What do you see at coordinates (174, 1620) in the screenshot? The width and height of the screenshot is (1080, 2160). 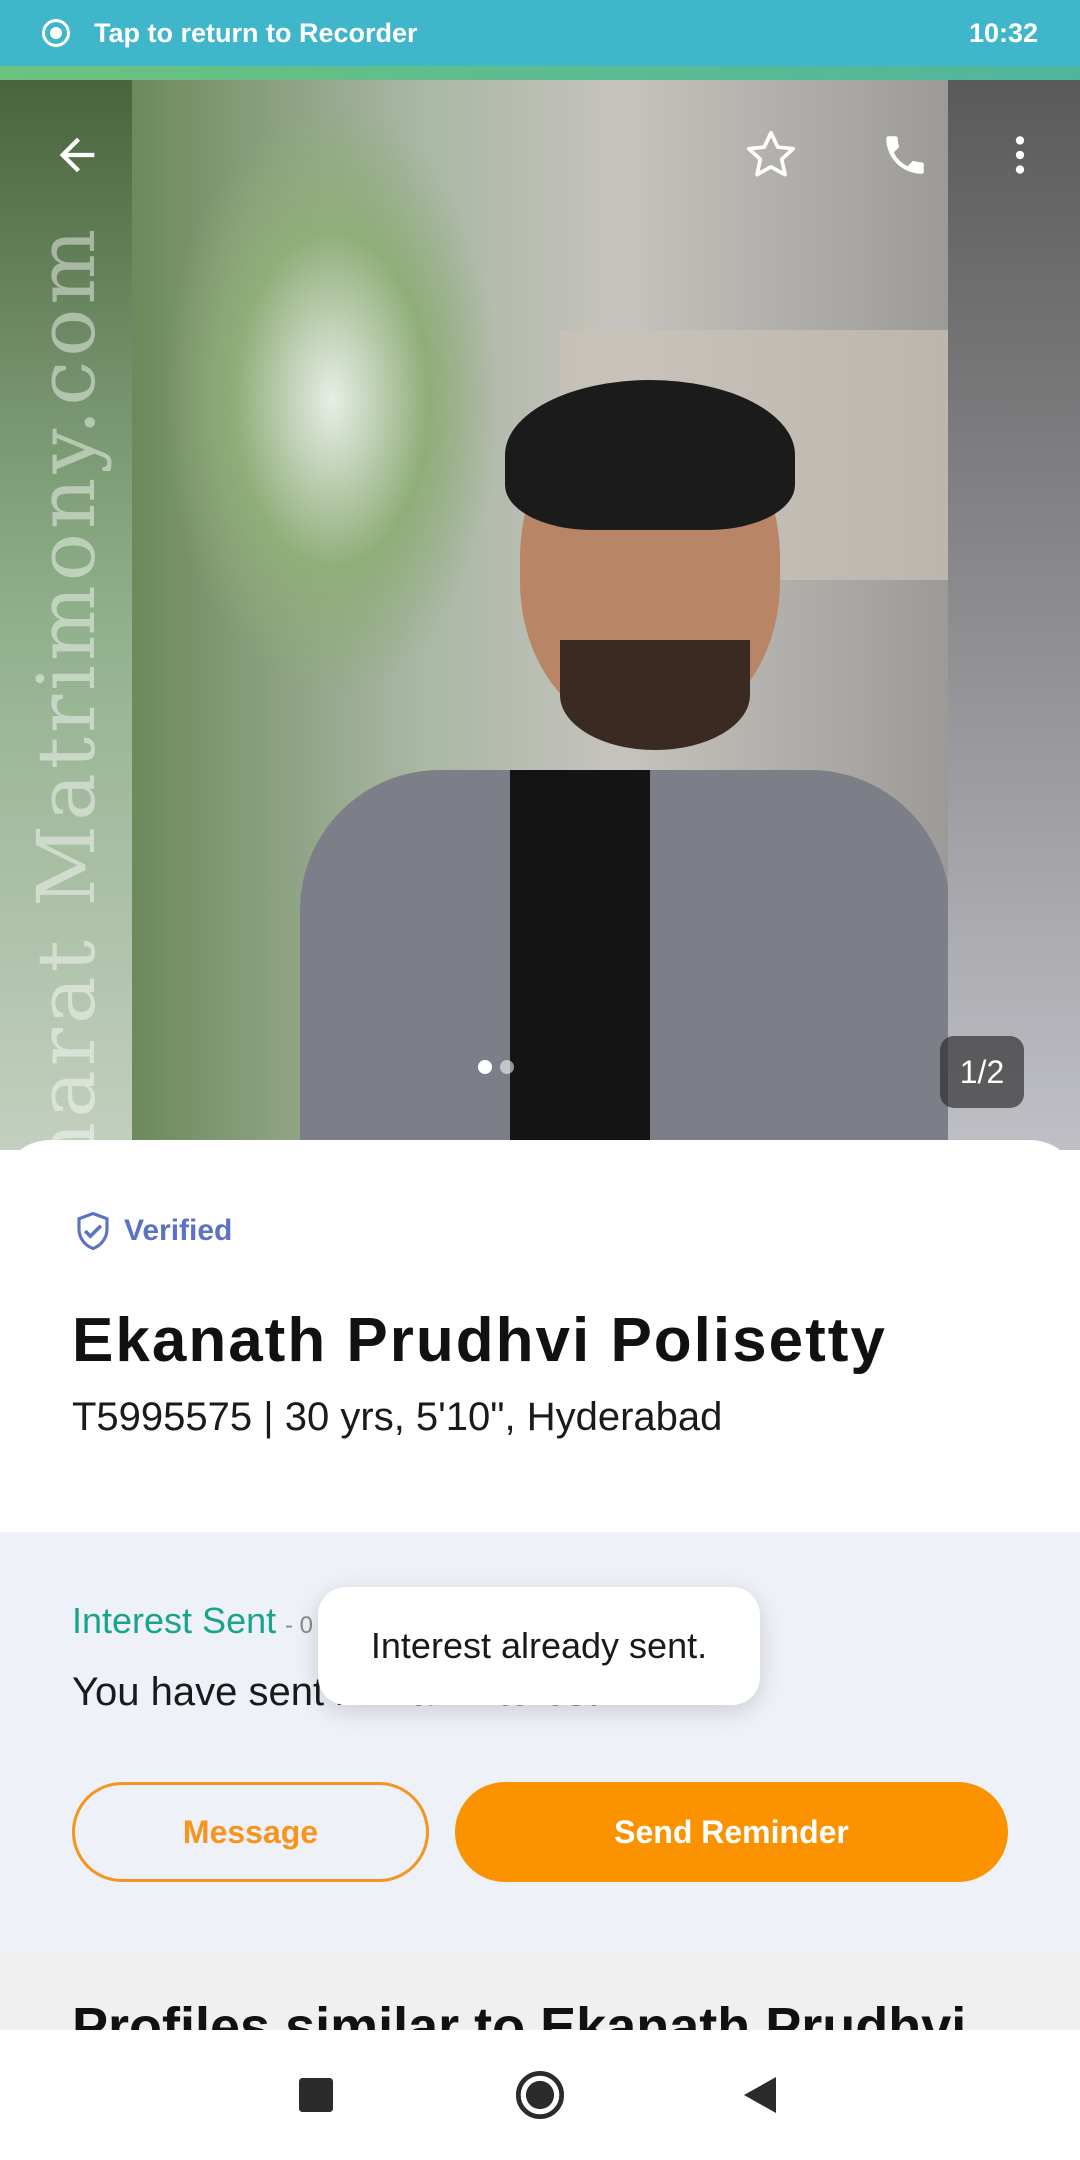 I see `interest-status: Interest Sent` at bounding box center [174, 1620].